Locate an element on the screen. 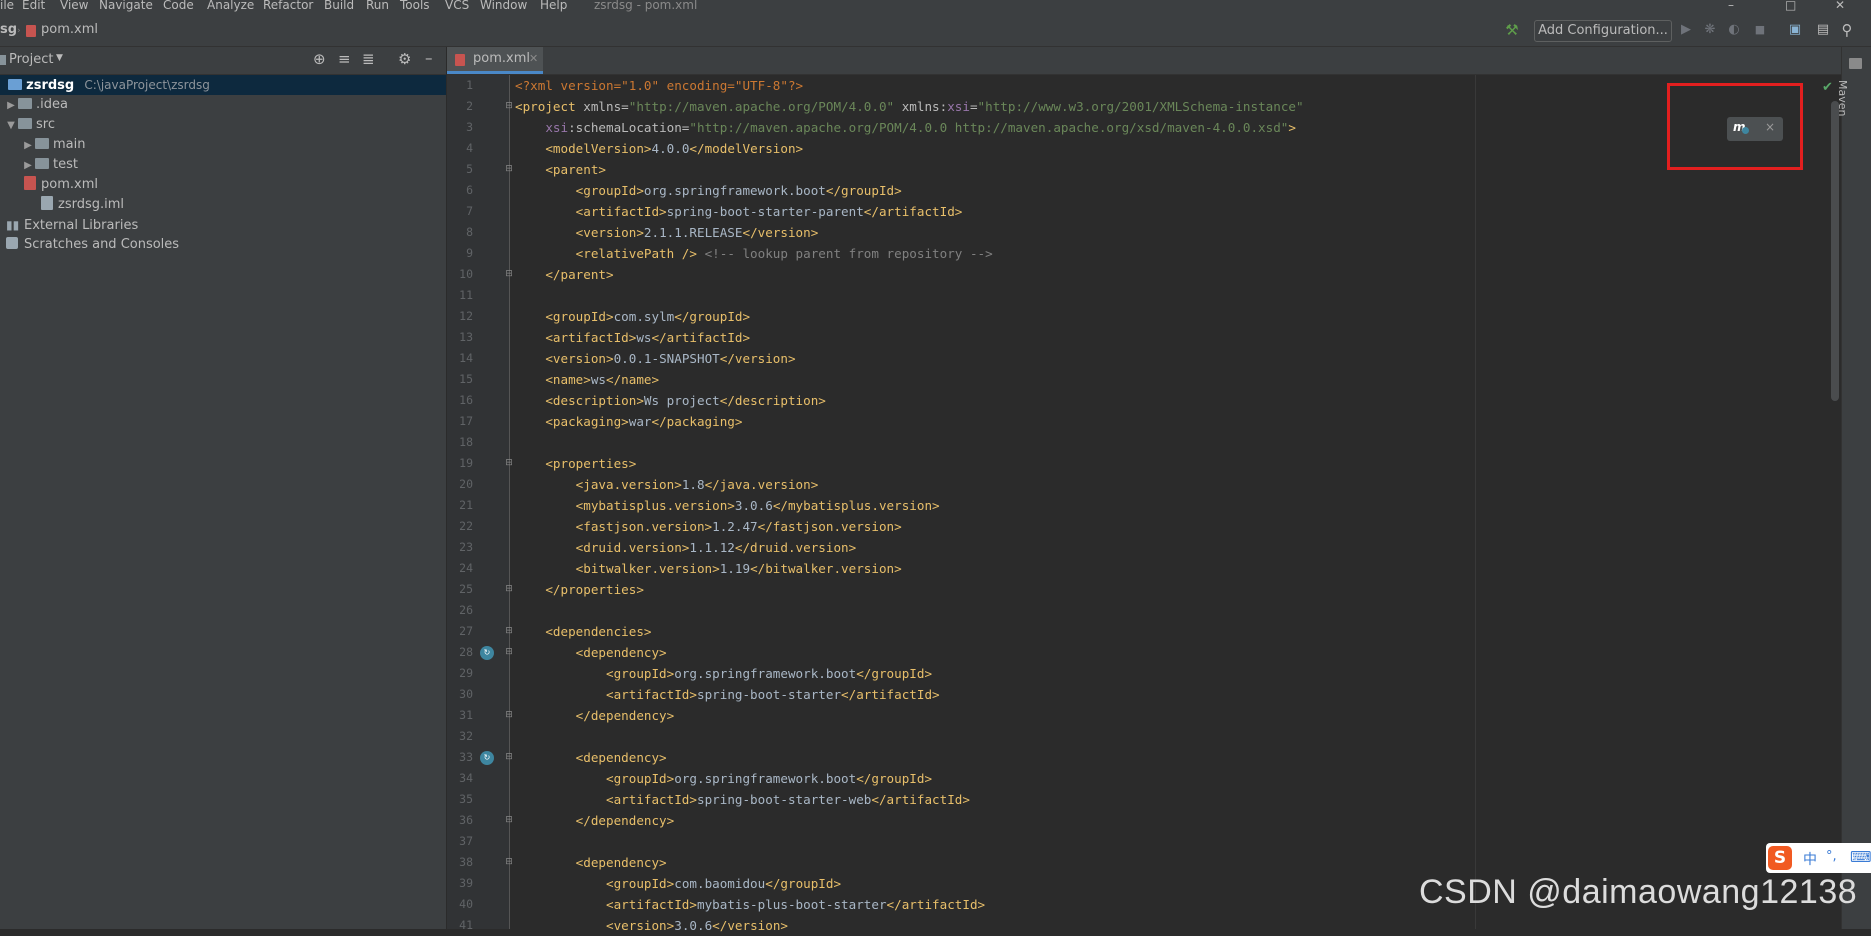 The image size is (1871, 936). scratches-icon is located at coordinates (12, 243).